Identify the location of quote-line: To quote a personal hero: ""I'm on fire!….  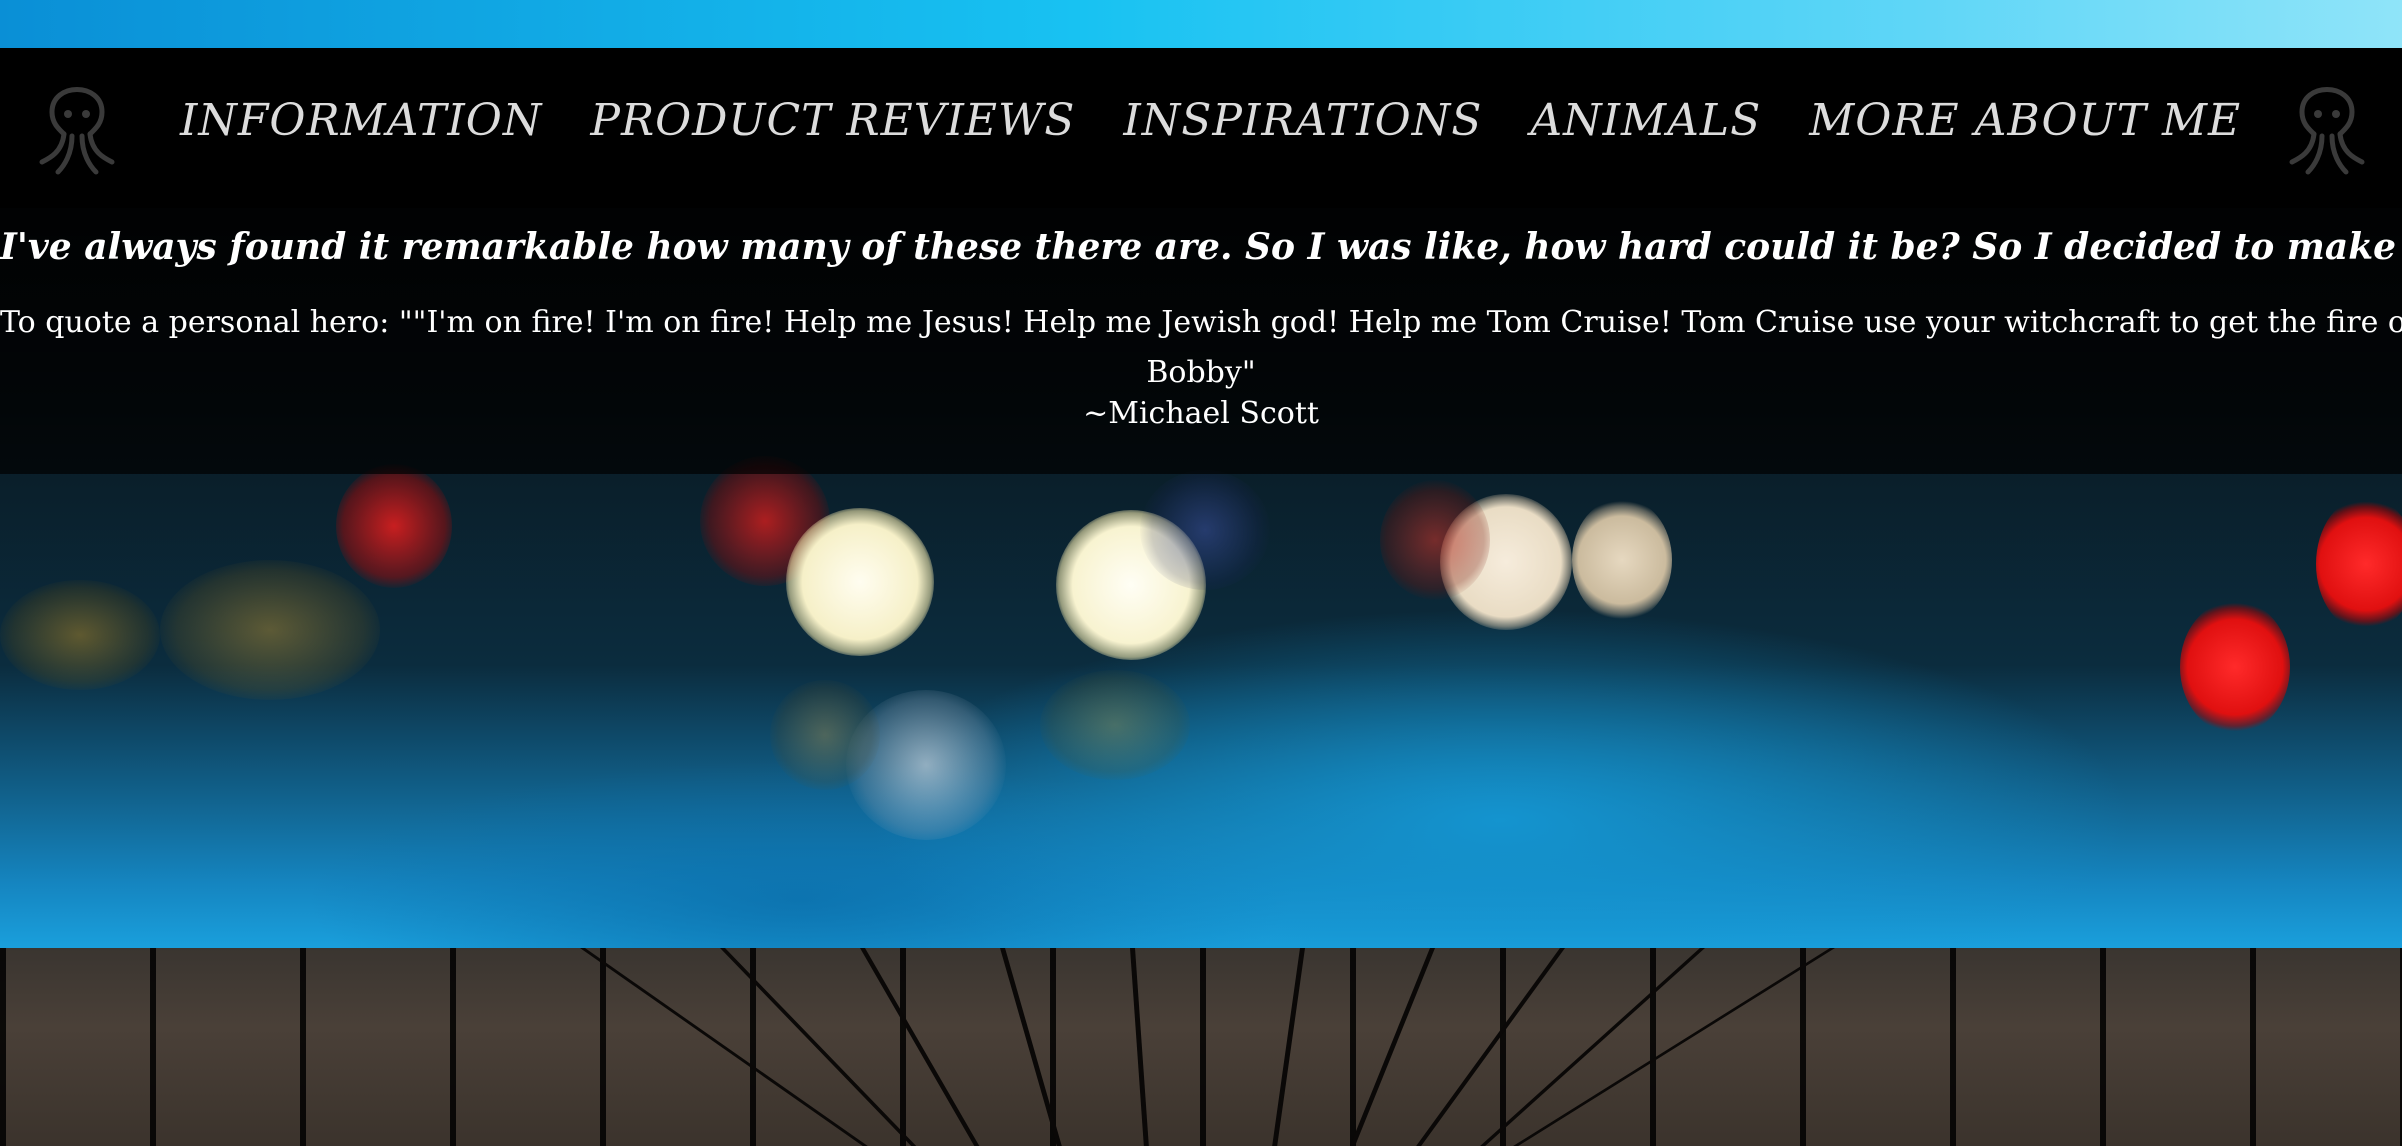
(1201, 322).